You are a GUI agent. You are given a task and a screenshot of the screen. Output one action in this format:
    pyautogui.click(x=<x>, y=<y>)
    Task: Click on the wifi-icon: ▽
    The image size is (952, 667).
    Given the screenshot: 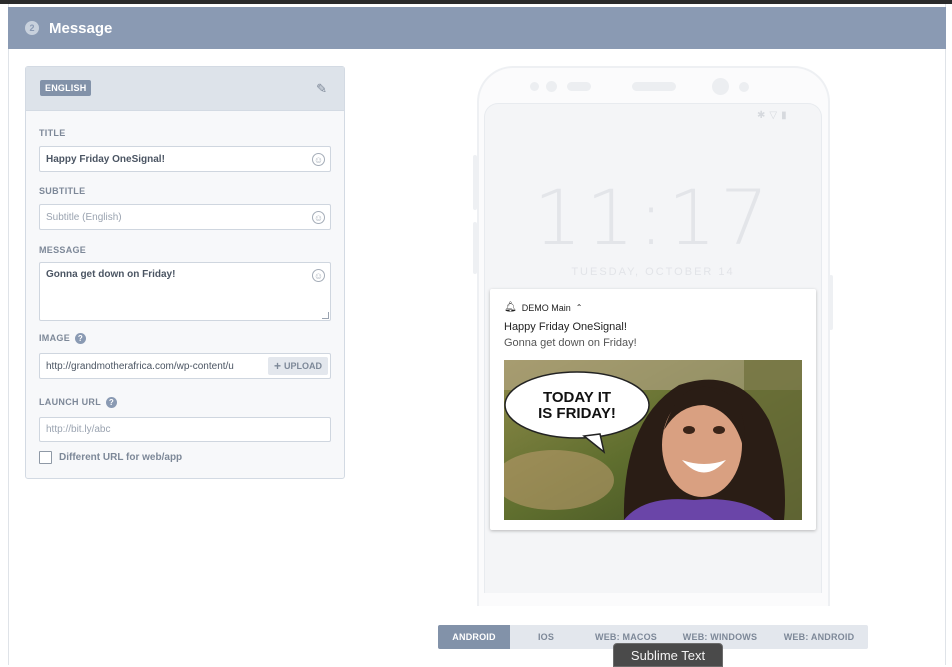 What is the action you would take?
    pyautogui.click(x=775, y=115)
    